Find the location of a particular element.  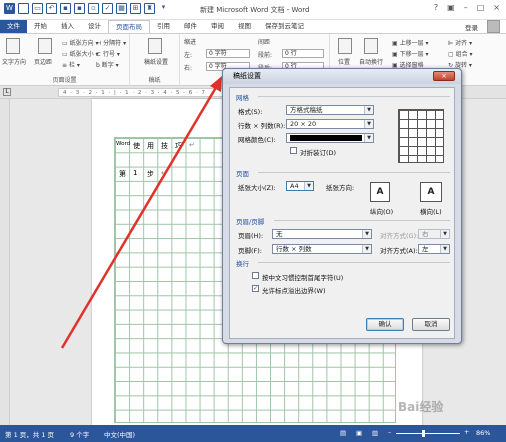

group-button: ▢ 组合 ▾ is located at coordinates (460, 53).